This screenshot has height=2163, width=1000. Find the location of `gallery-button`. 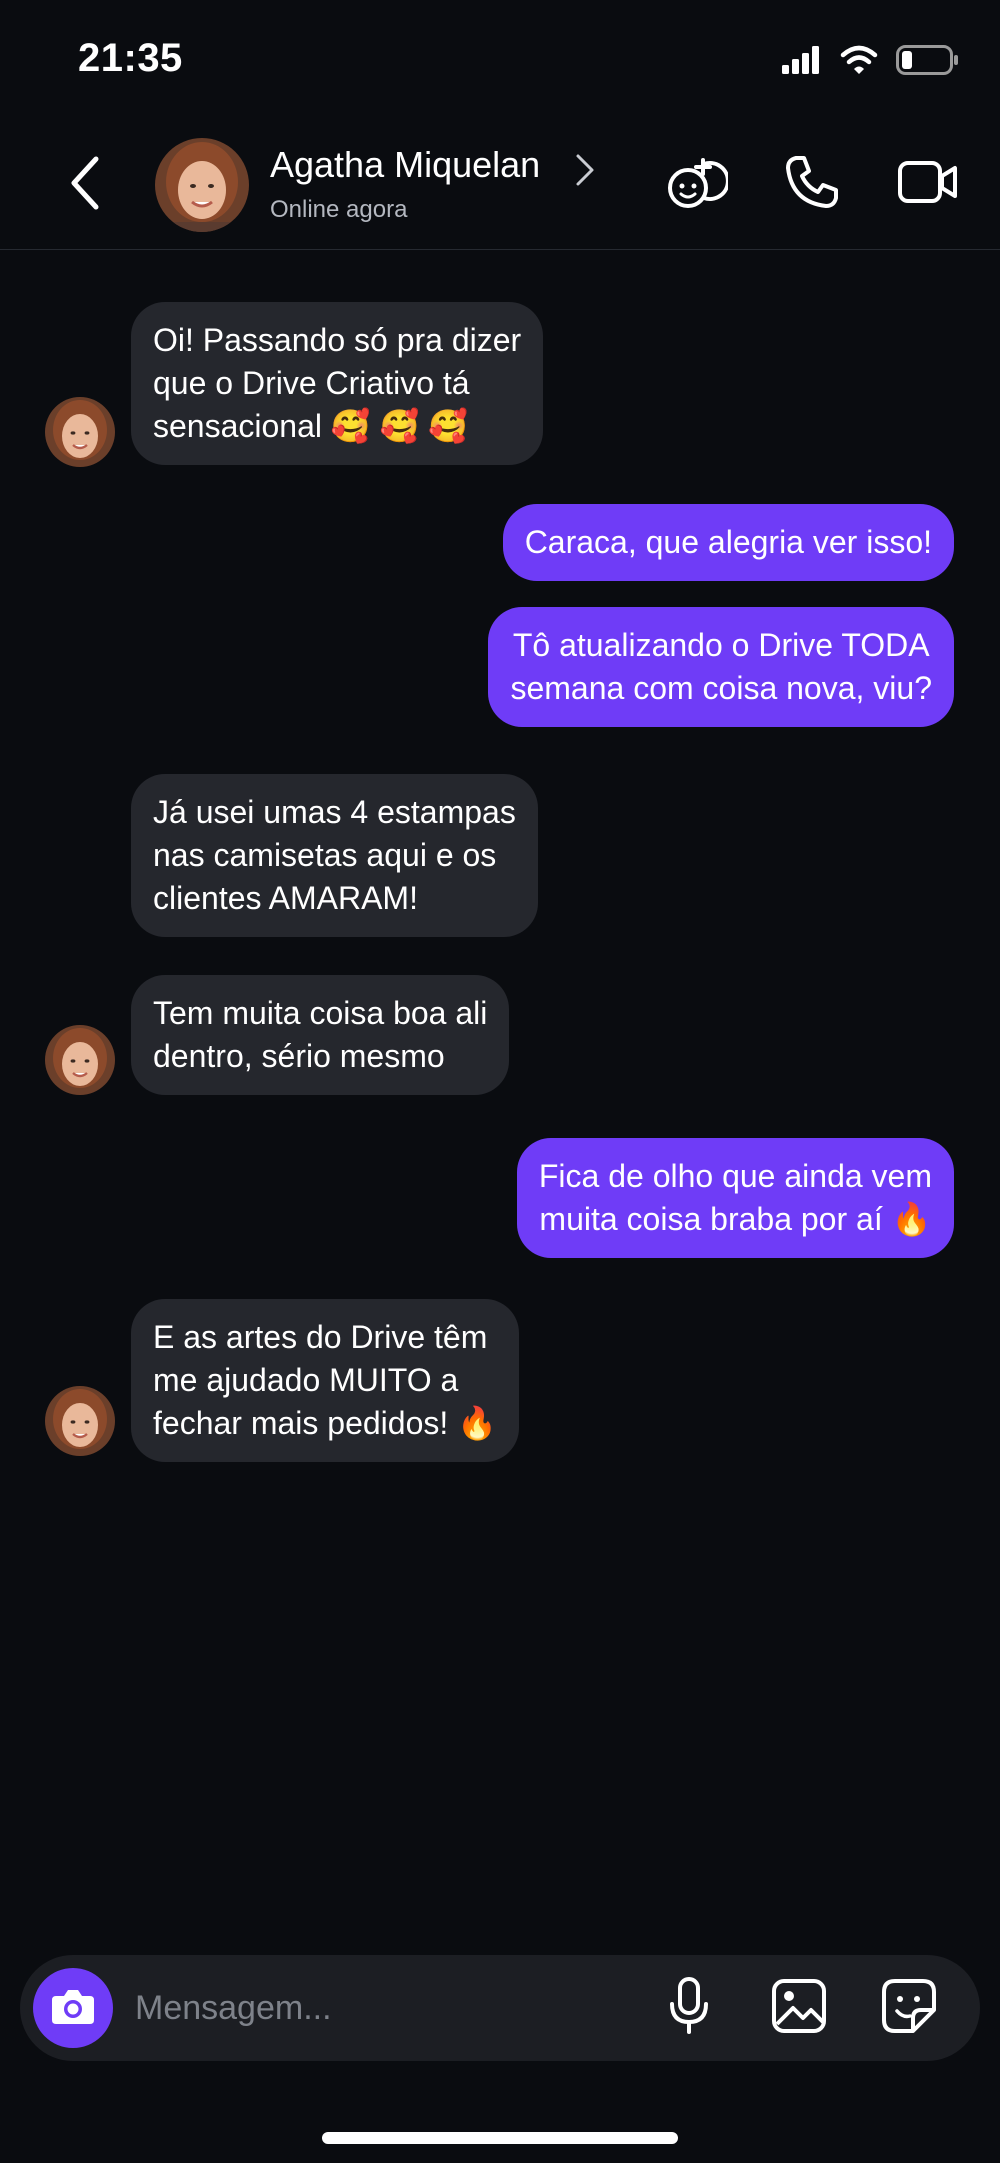

gallery-button is located at coordinates (799, 2008).